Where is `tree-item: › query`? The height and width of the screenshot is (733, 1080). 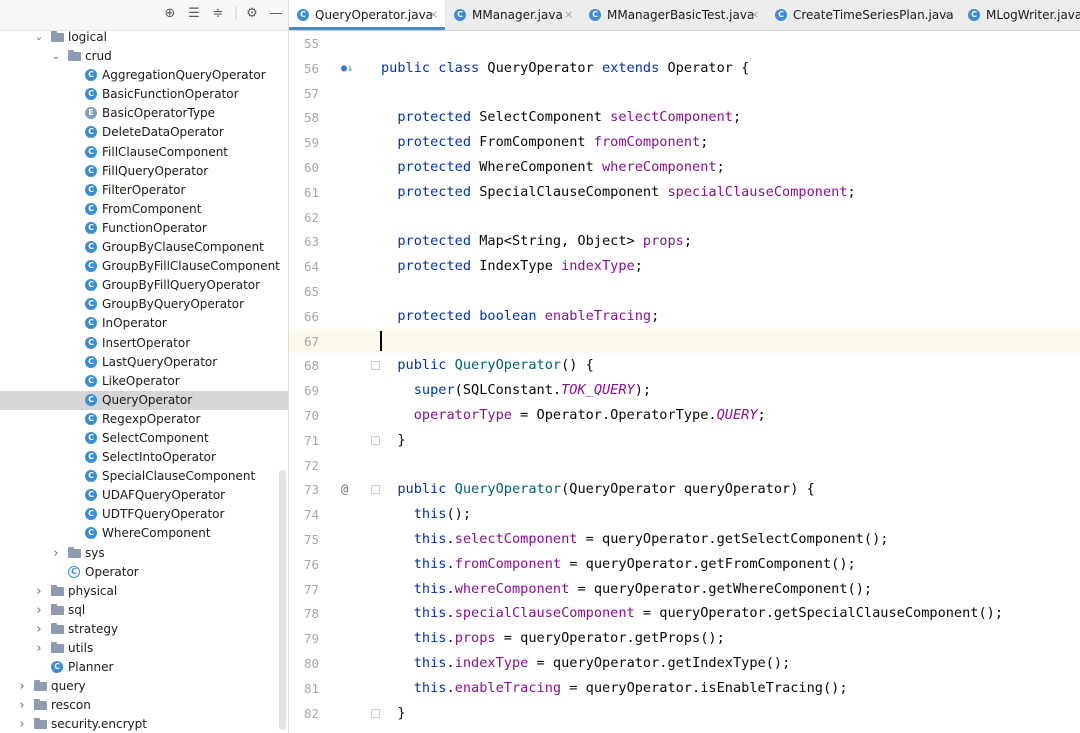
tree-item: › query is located at coordinates (144, 686).